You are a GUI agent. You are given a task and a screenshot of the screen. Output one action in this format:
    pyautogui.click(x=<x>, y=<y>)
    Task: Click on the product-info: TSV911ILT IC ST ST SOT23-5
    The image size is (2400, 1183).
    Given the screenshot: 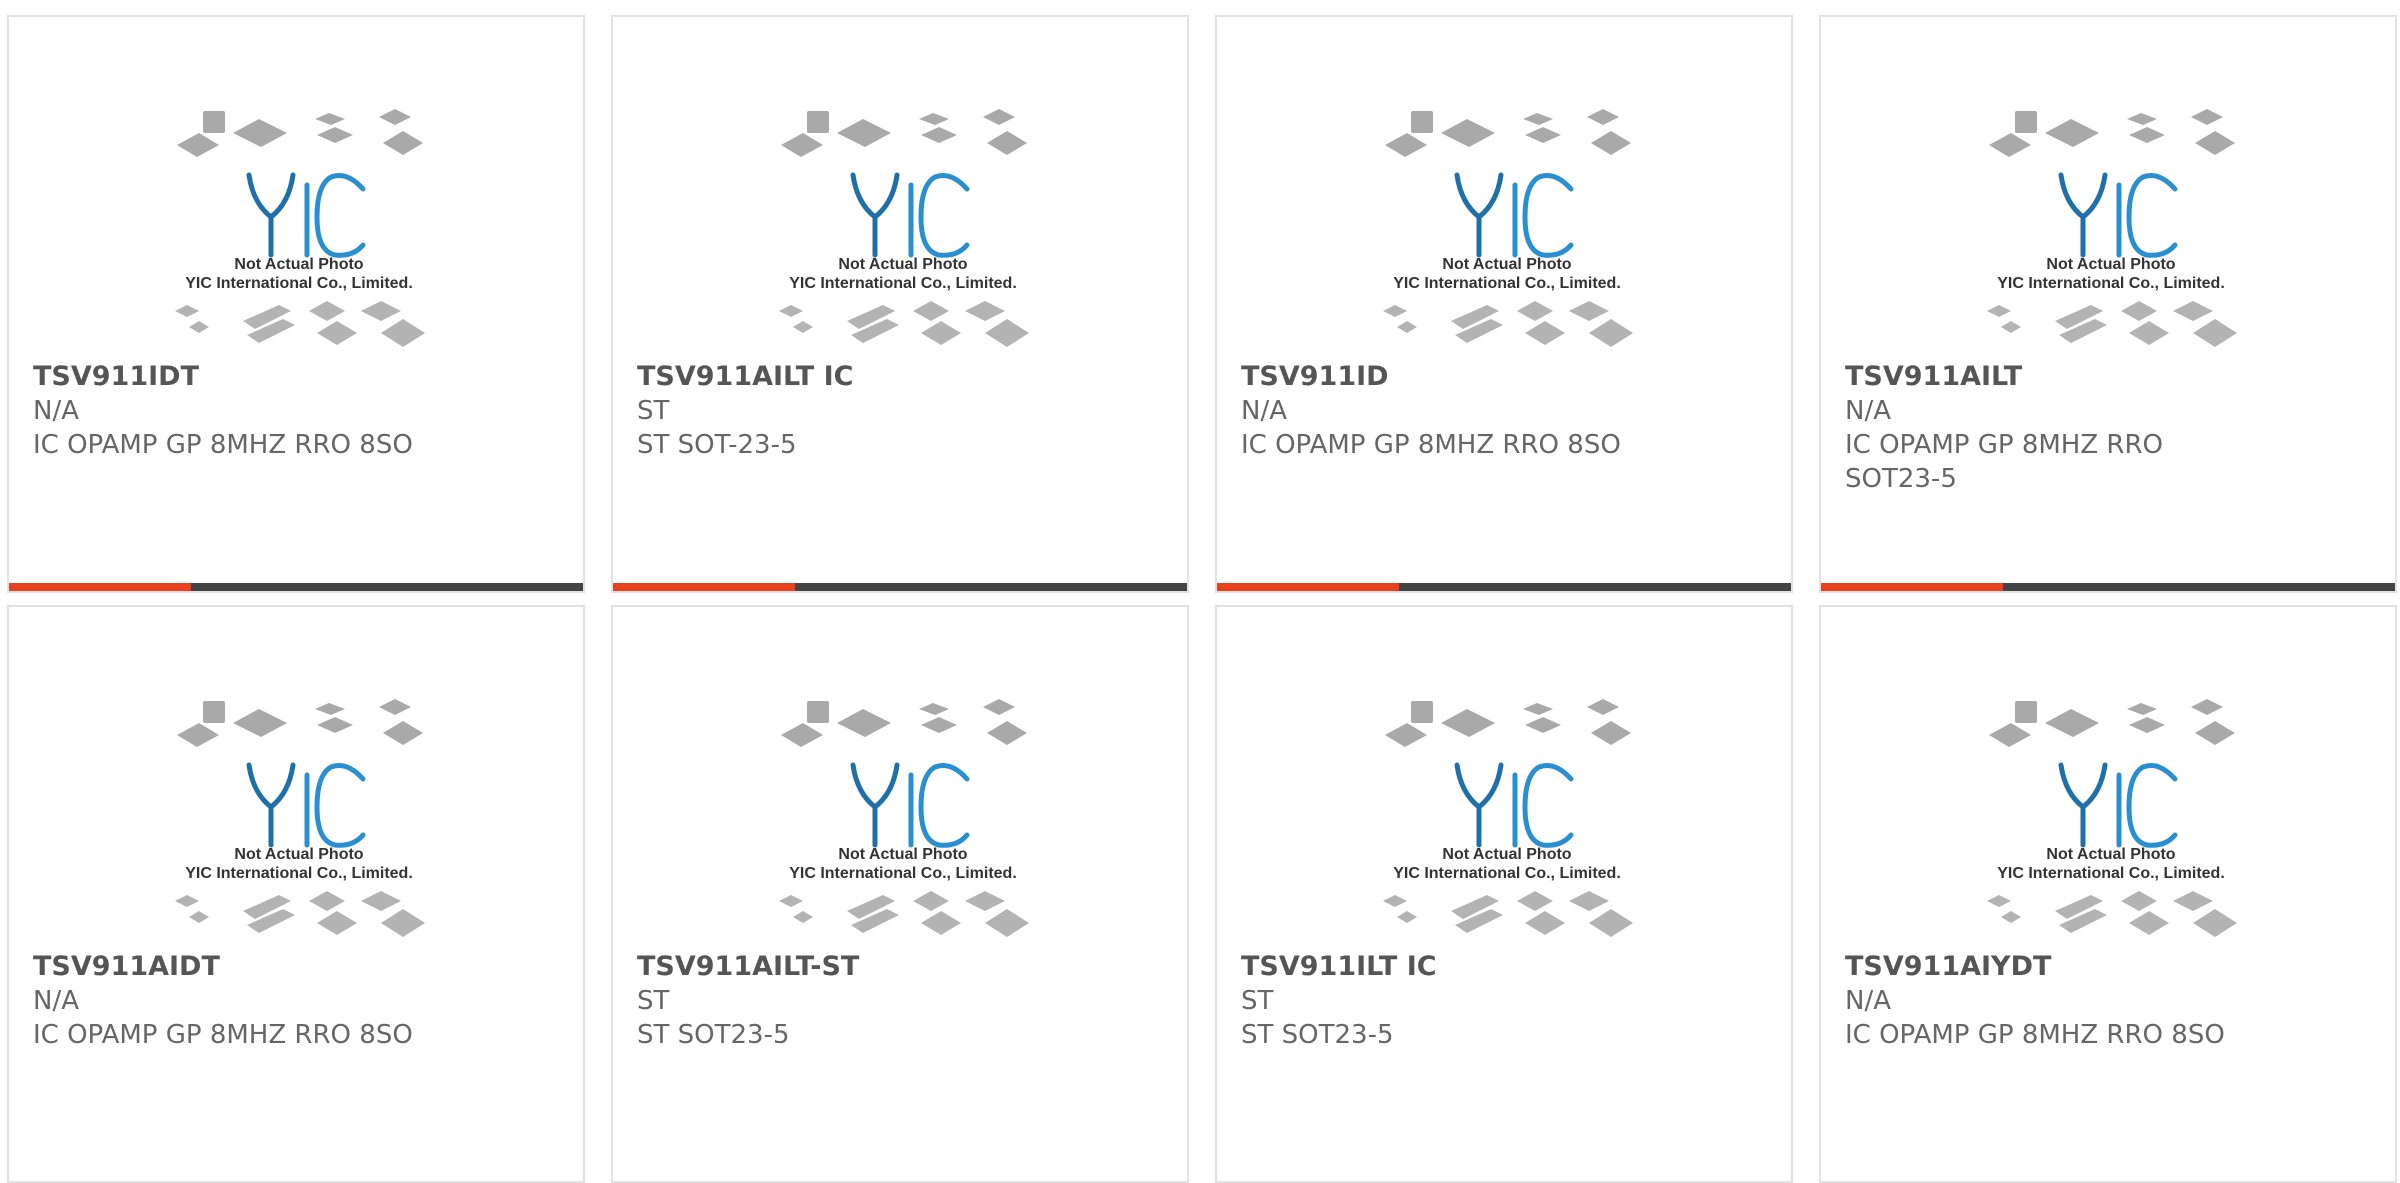 What is the action you would take?
    pyautogui.click(x=1501, y=1001)
    